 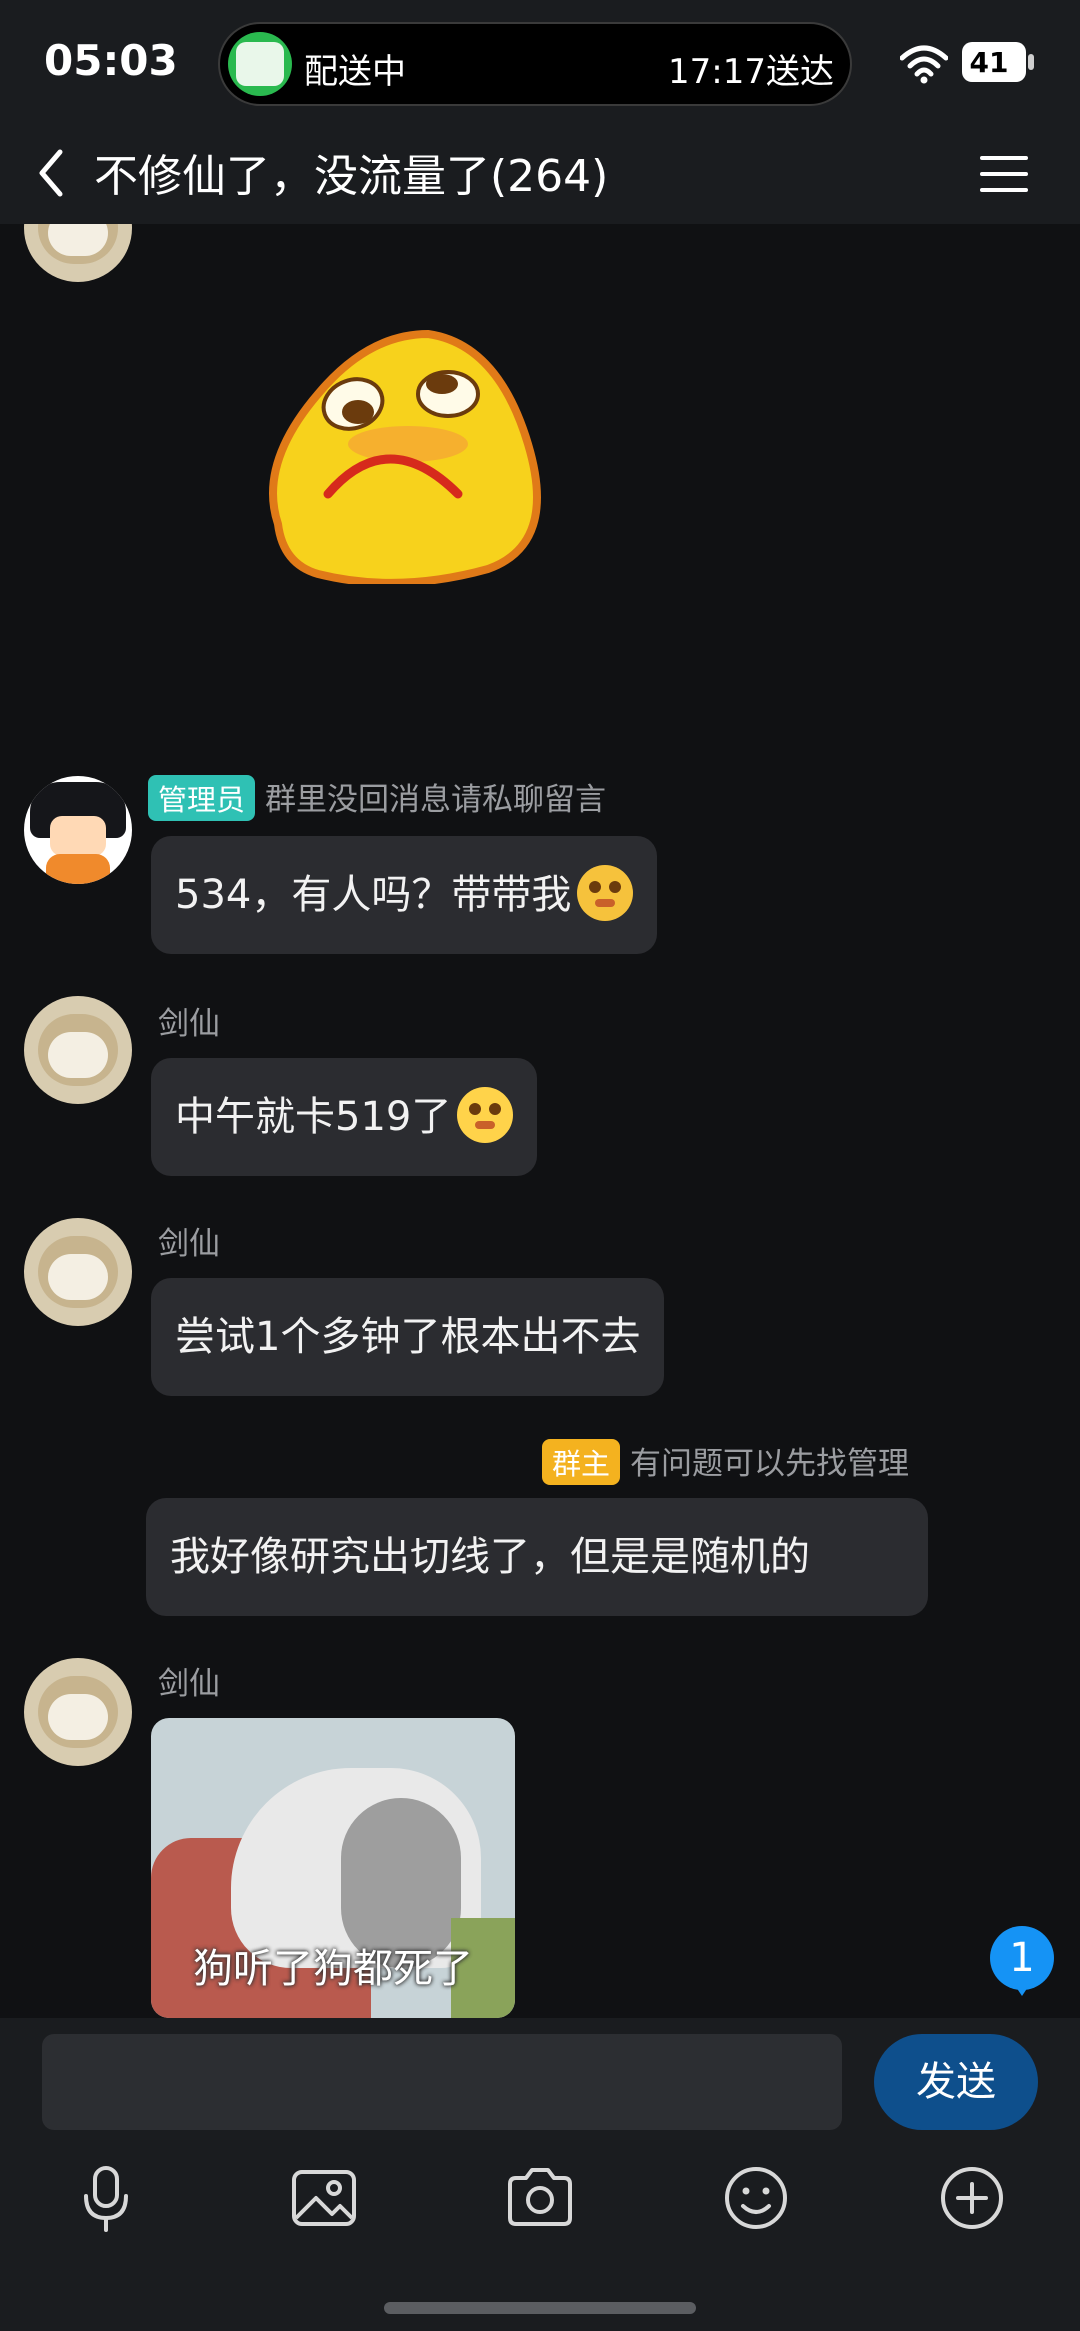 I want to click on emoji-icon, so click(x=756, y=2198).